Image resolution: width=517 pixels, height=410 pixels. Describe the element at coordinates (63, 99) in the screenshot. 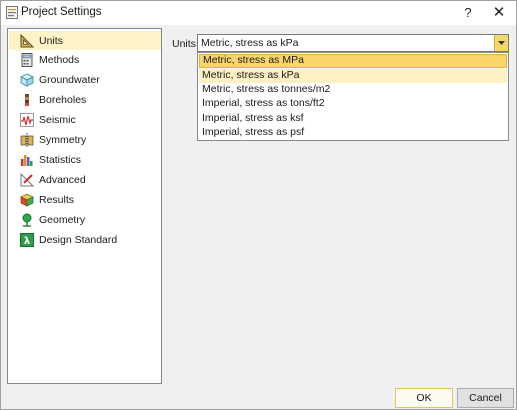

I see `nav-item-label: Boreholes` at that location.